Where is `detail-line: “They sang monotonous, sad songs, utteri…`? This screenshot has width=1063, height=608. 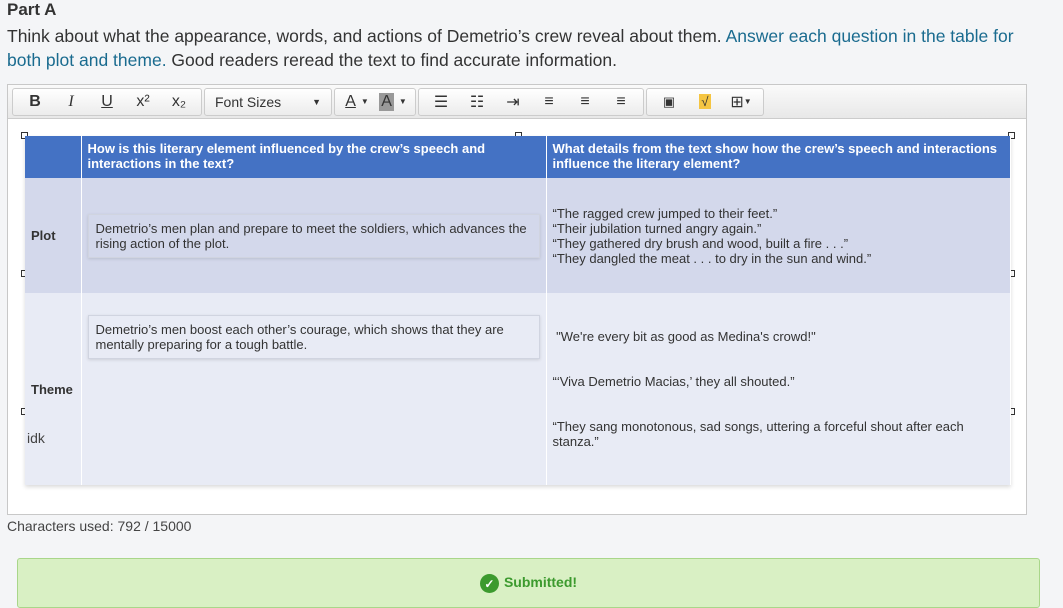 detail-line: “They sang monotonous, sad songs, utteri… is located at coordinates (760, 434).